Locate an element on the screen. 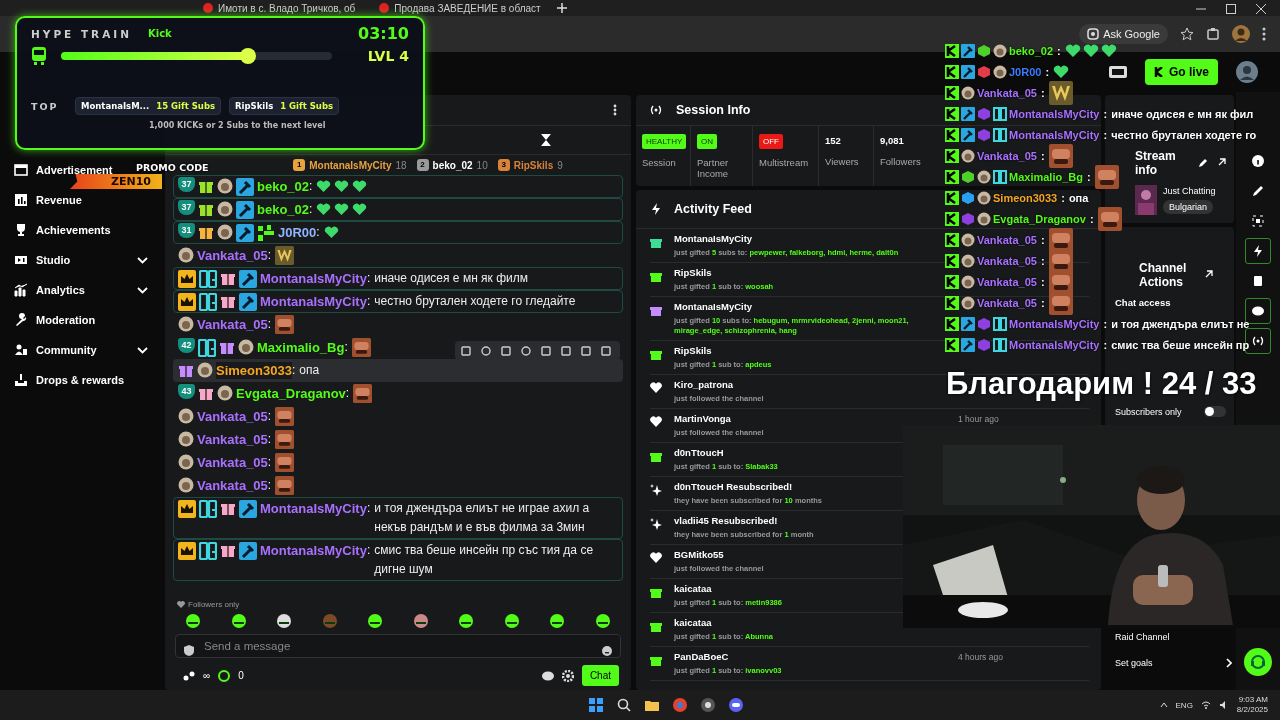 The width and height of the screenshot is (1280, 720). browser-tab: Имоти в с. Владо Тричков, об is located at coordinates (279, 8).